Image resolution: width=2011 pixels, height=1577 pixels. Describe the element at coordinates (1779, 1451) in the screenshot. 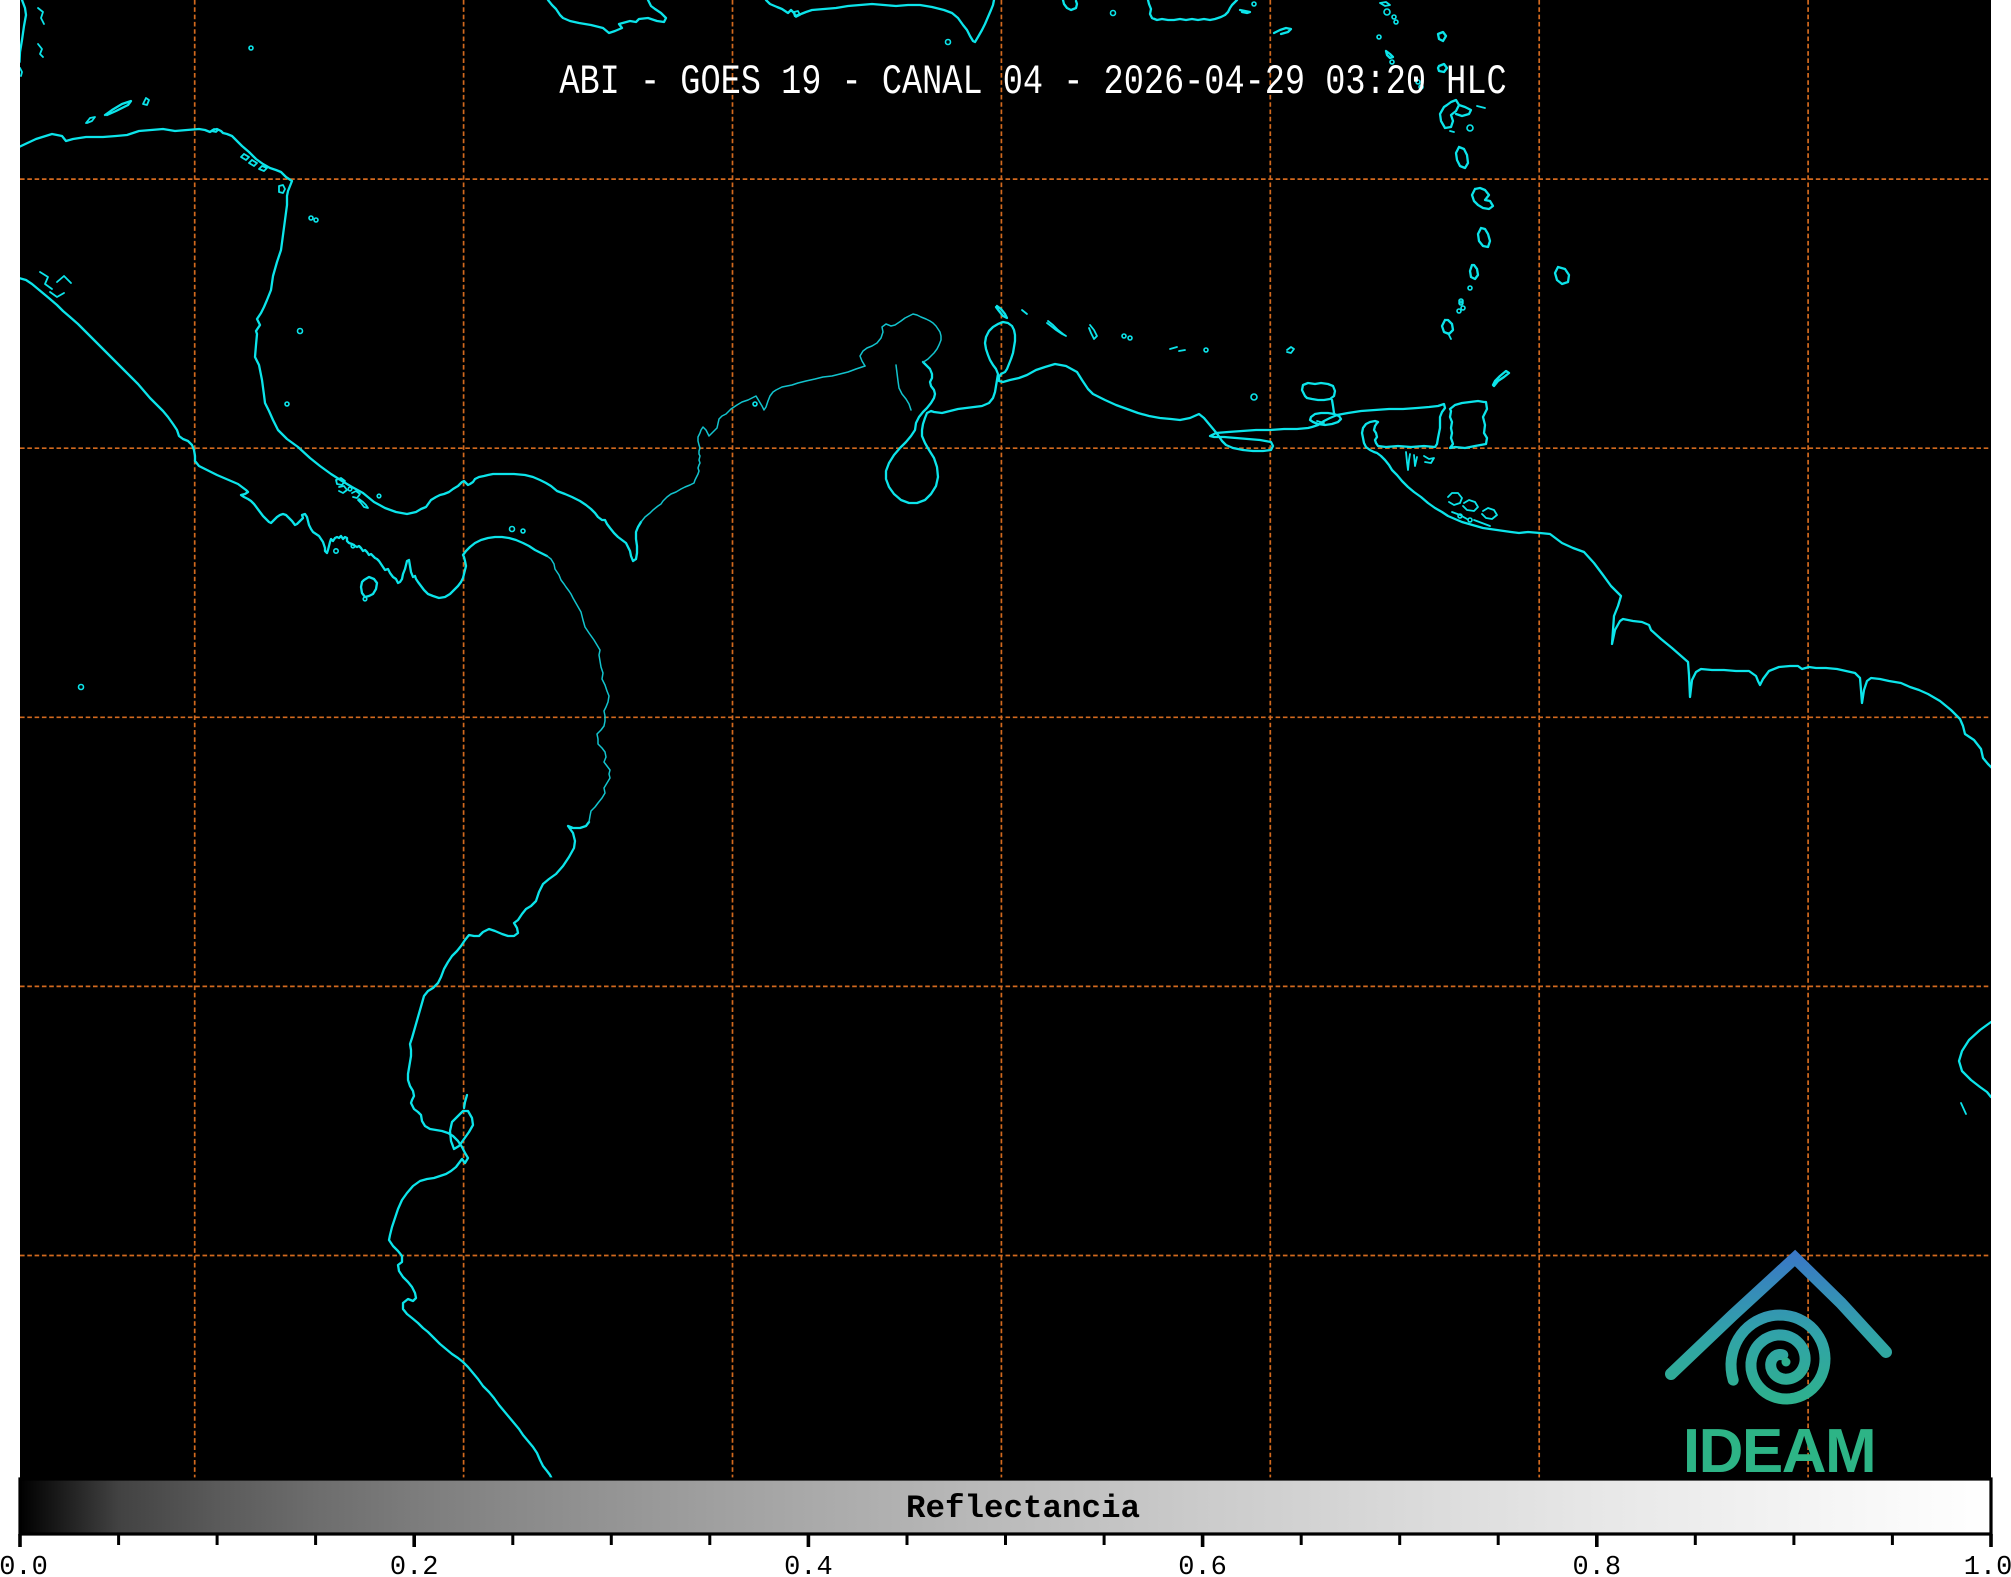

I see `svg-text: IDEAM` at that location.